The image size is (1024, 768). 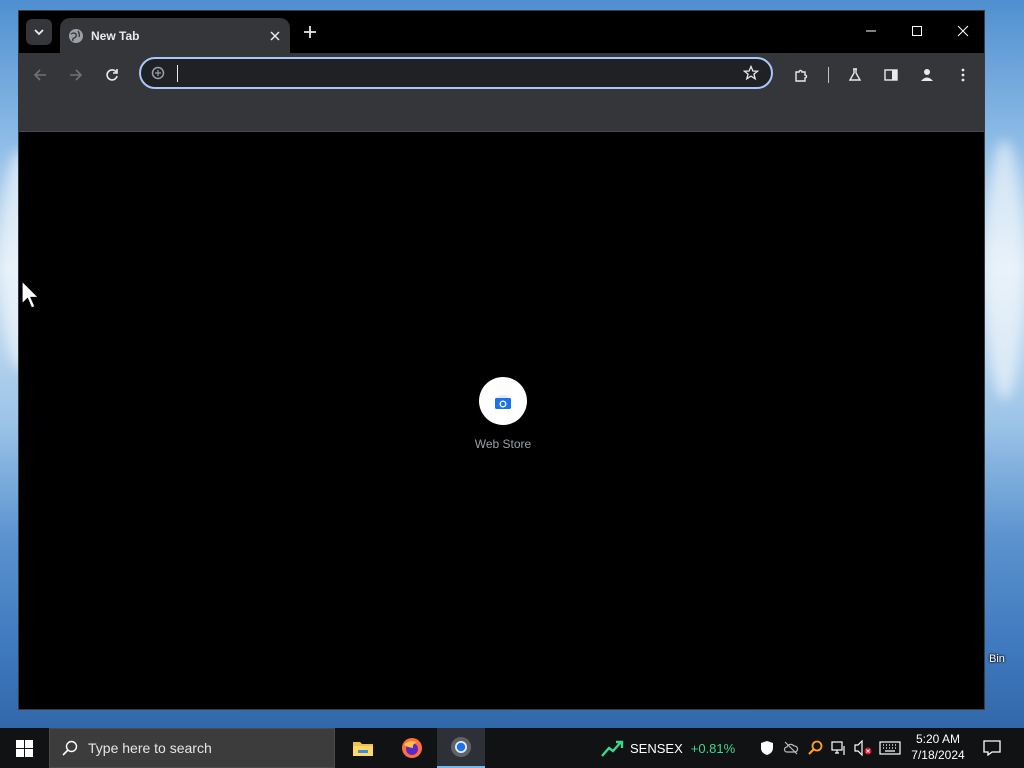 What do you see at coordinates (1004, 270) in the screenshot?
I see `wallpaper-cloud` at bounding box center [1004, 270].